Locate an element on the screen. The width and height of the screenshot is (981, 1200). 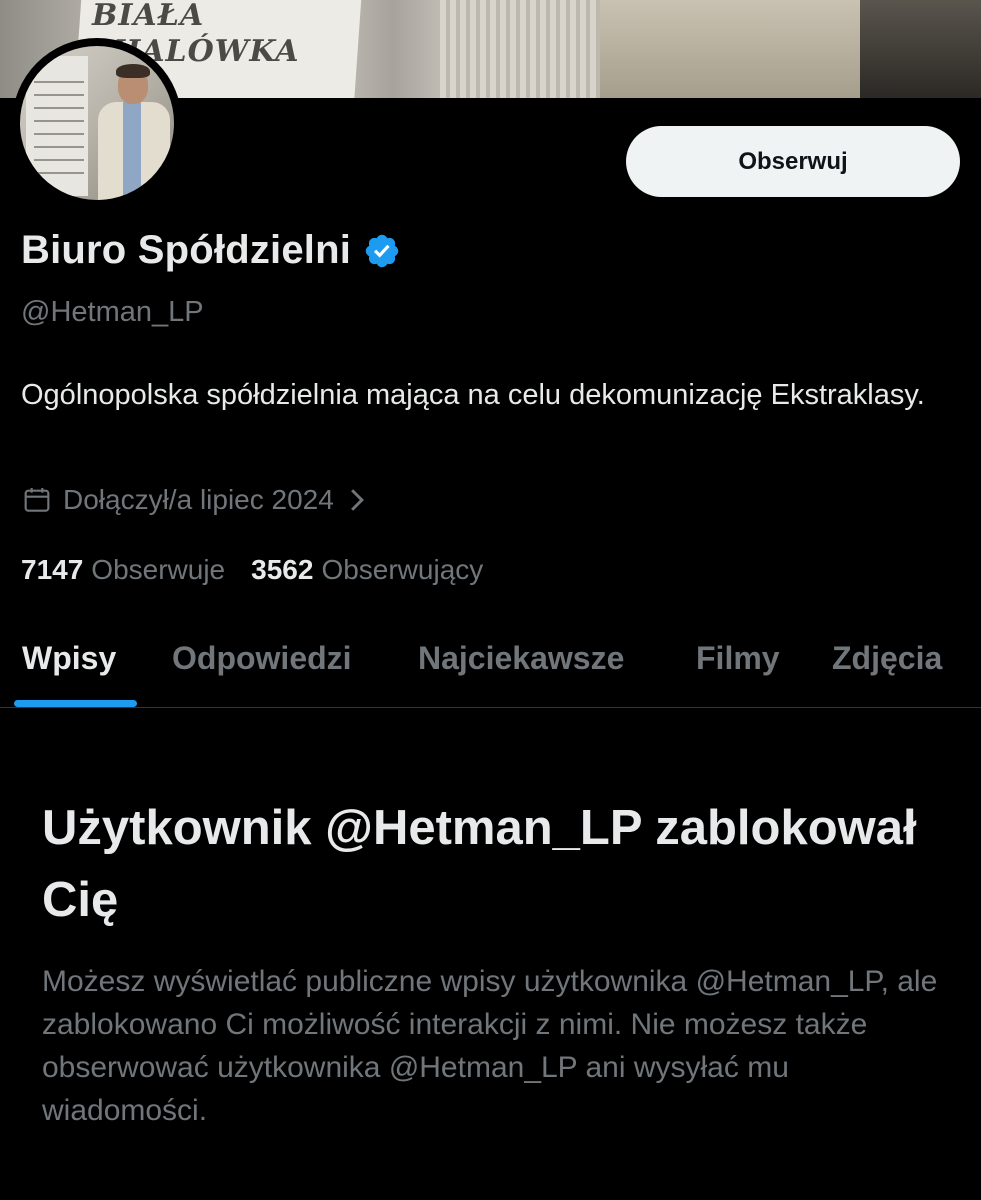
profile-name-row: Biuro Spółdzielni is located at coordinates (211, 250).